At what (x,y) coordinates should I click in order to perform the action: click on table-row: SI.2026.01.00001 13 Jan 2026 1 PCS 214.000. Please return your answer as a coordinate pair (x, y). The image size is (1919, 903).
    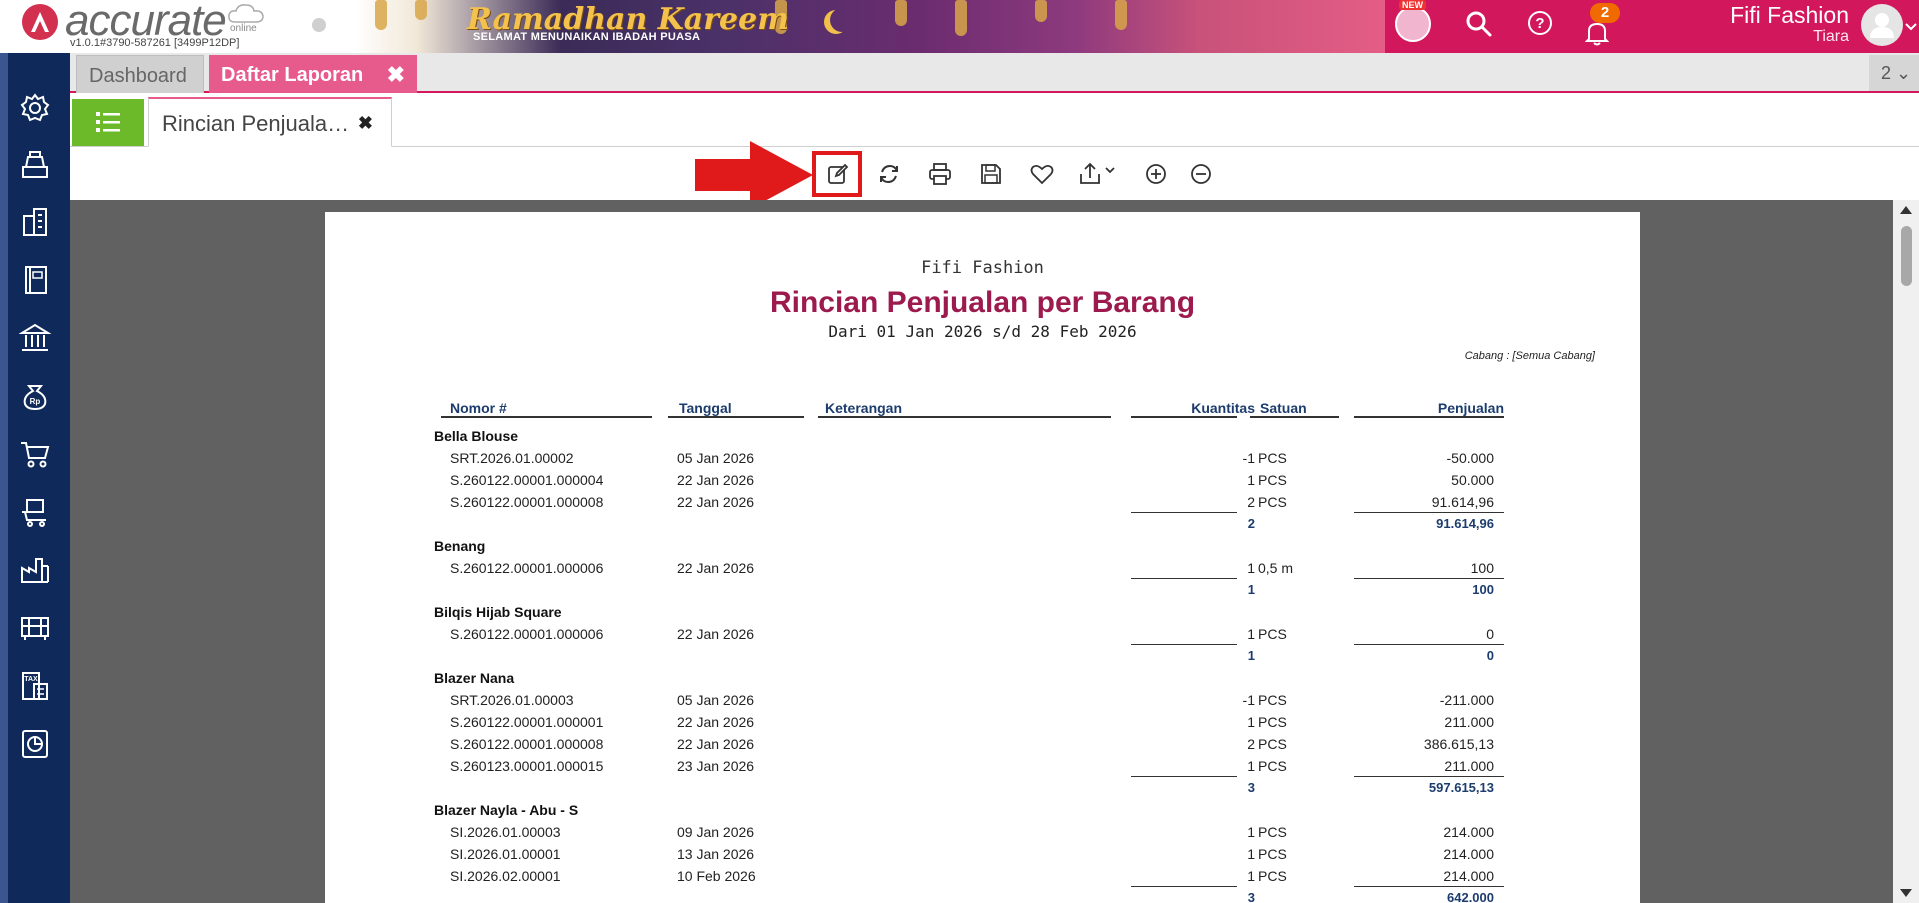
    Looking at the image, I should click on (982, 855).